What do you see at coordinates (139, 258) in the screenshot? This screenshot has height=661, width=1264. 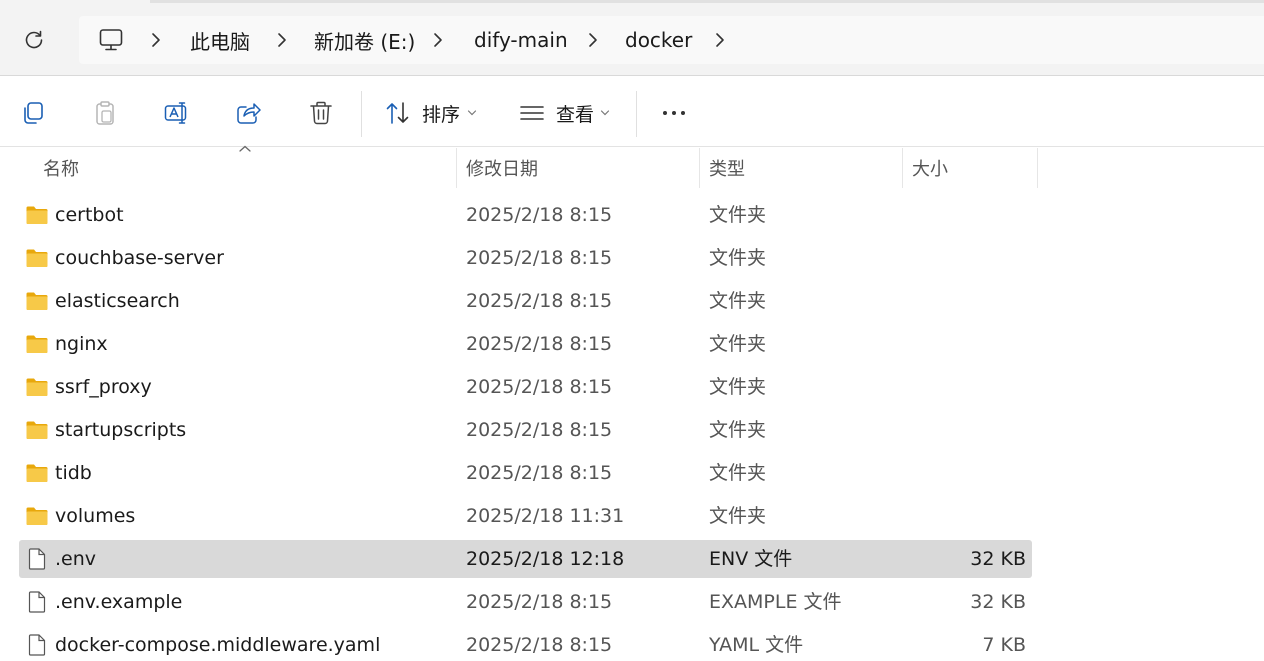 I see `file-name: couchbase-server` at bounding box center [139, 258].